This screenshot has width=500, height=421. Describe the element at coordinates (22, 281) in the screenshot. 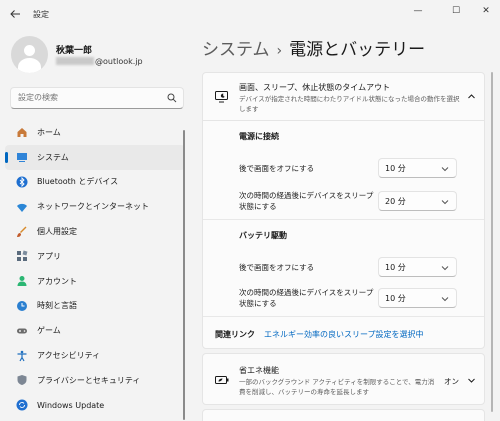

I see `account-icon` at that location.